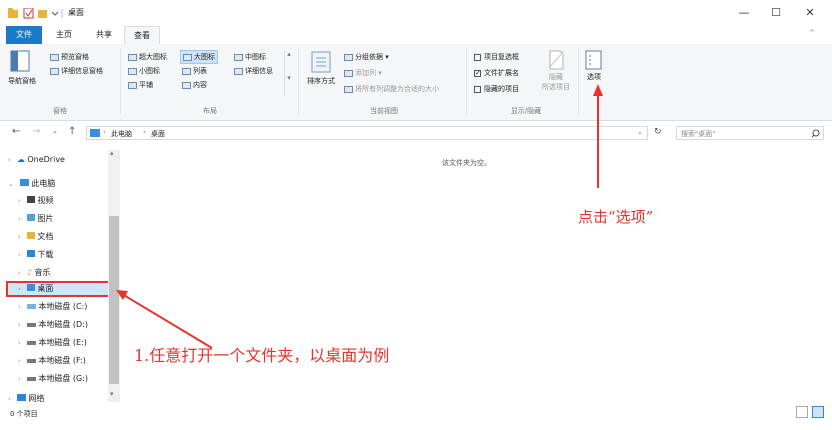 The height and width of the screenshot is (430, 832). What do you see at coordinates (167, 321) in the screenshot?
I see `arrow-to-desktop` at bounding box center [167, 321].